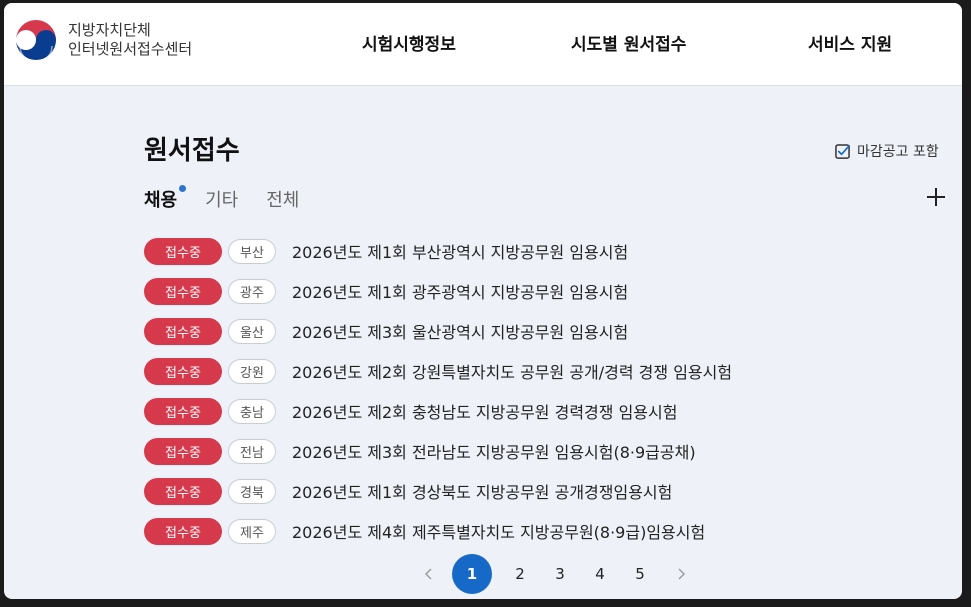 The height and width of the screenshot is (607, 971). What do you see at coordinates (850, 42) in the screenshot?
I see `nav-service-support: 서비스 지원` at bounding box center [850, 42].